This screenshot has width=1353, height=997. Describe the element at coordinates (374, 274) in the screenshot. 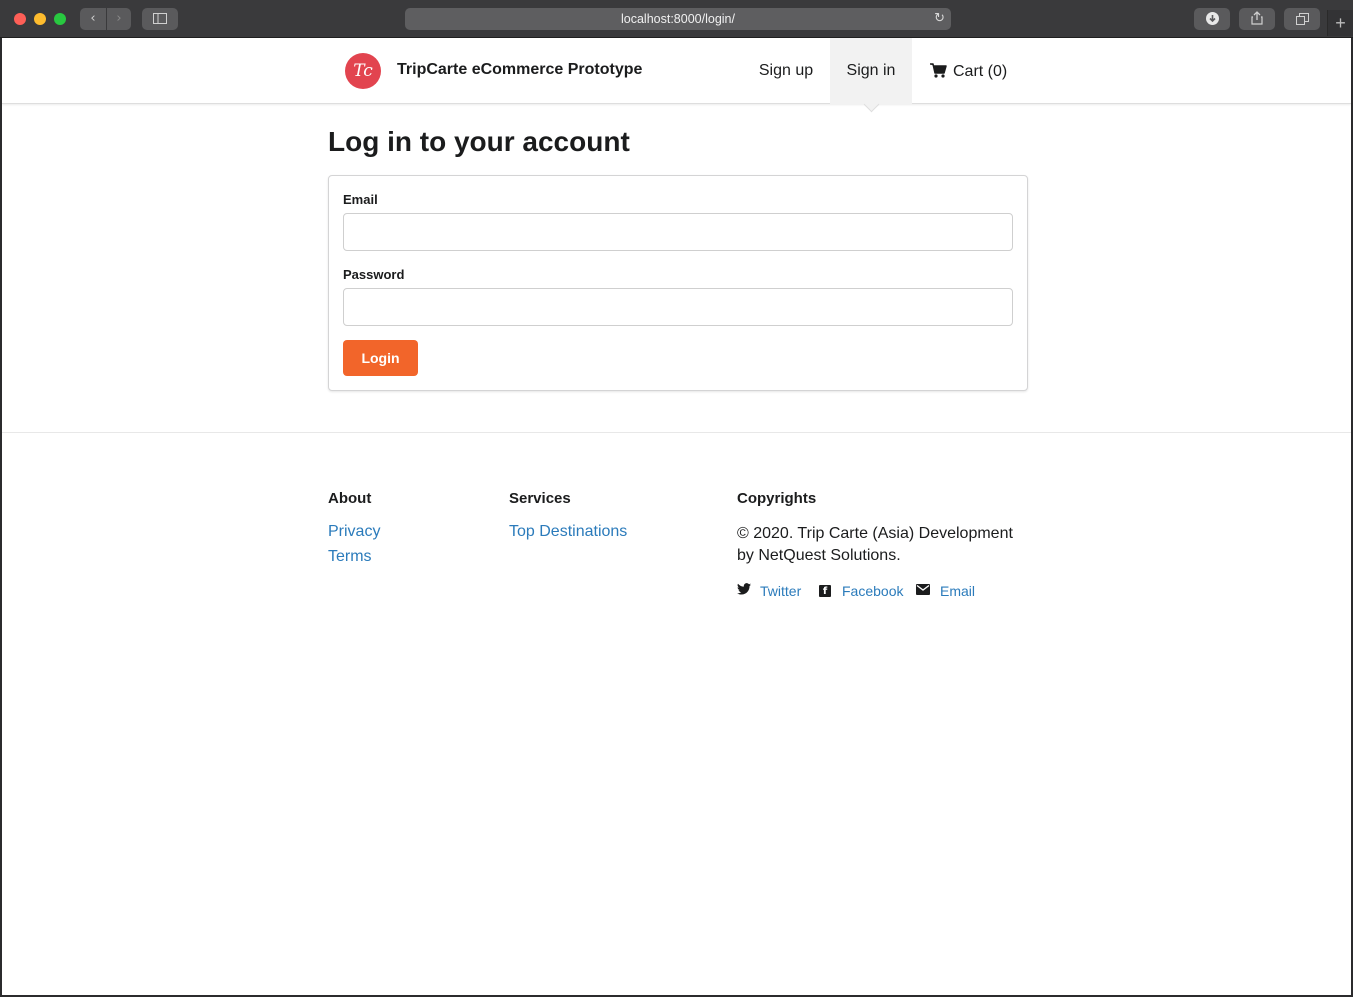

I see `password-label: Password` at that location.